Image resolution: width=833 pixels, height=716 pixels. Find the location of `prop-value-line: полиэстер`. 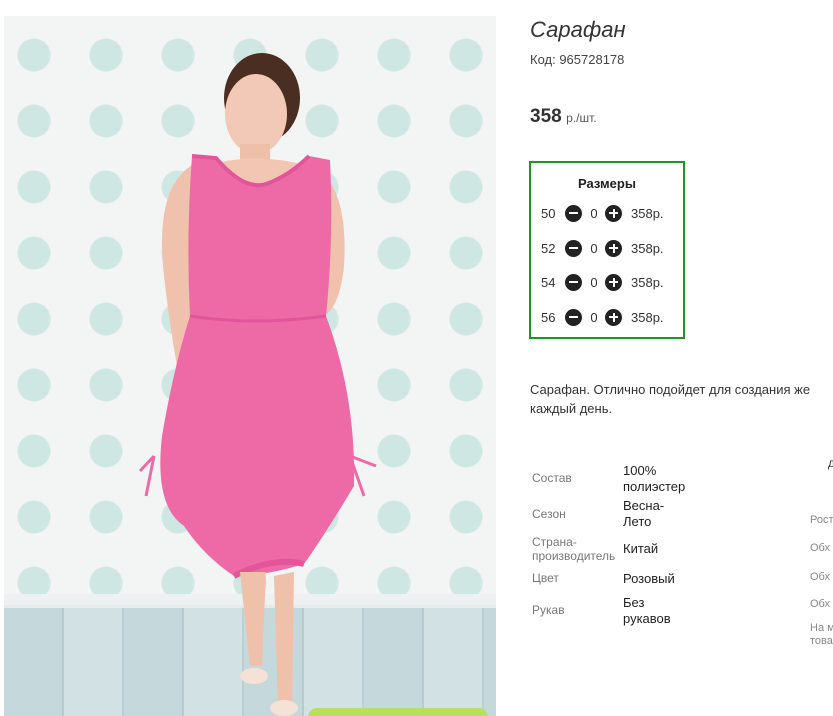

prop-value-line: полиэстер is located at coordinates (654, 486).